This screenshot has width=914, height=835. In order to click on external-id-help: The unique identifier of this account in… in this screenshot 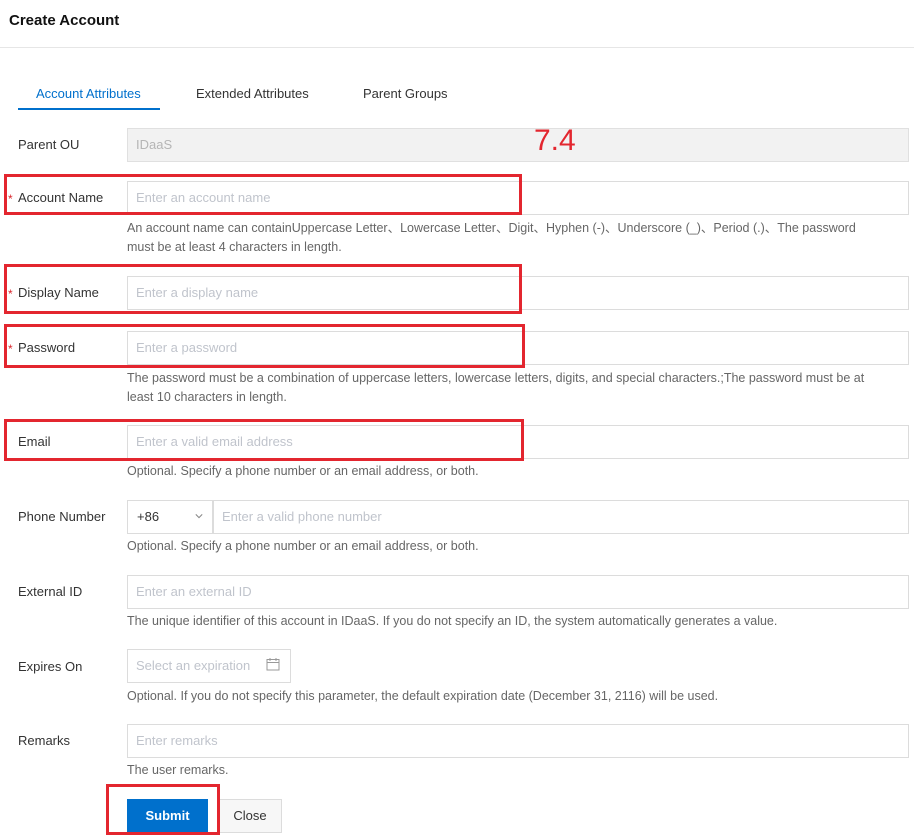, I will do `click(452, 621)`.